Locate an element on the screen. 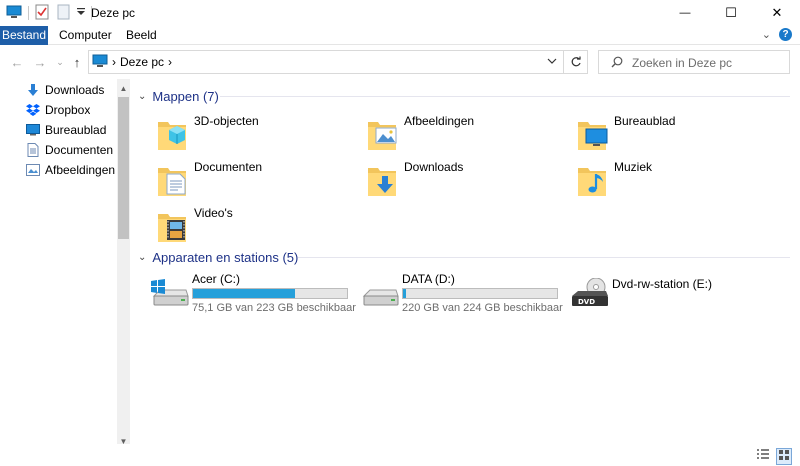 The width and height of the screenshot is (800, 466). folder-downloads: Downloads is located at coordinates (466, 181).